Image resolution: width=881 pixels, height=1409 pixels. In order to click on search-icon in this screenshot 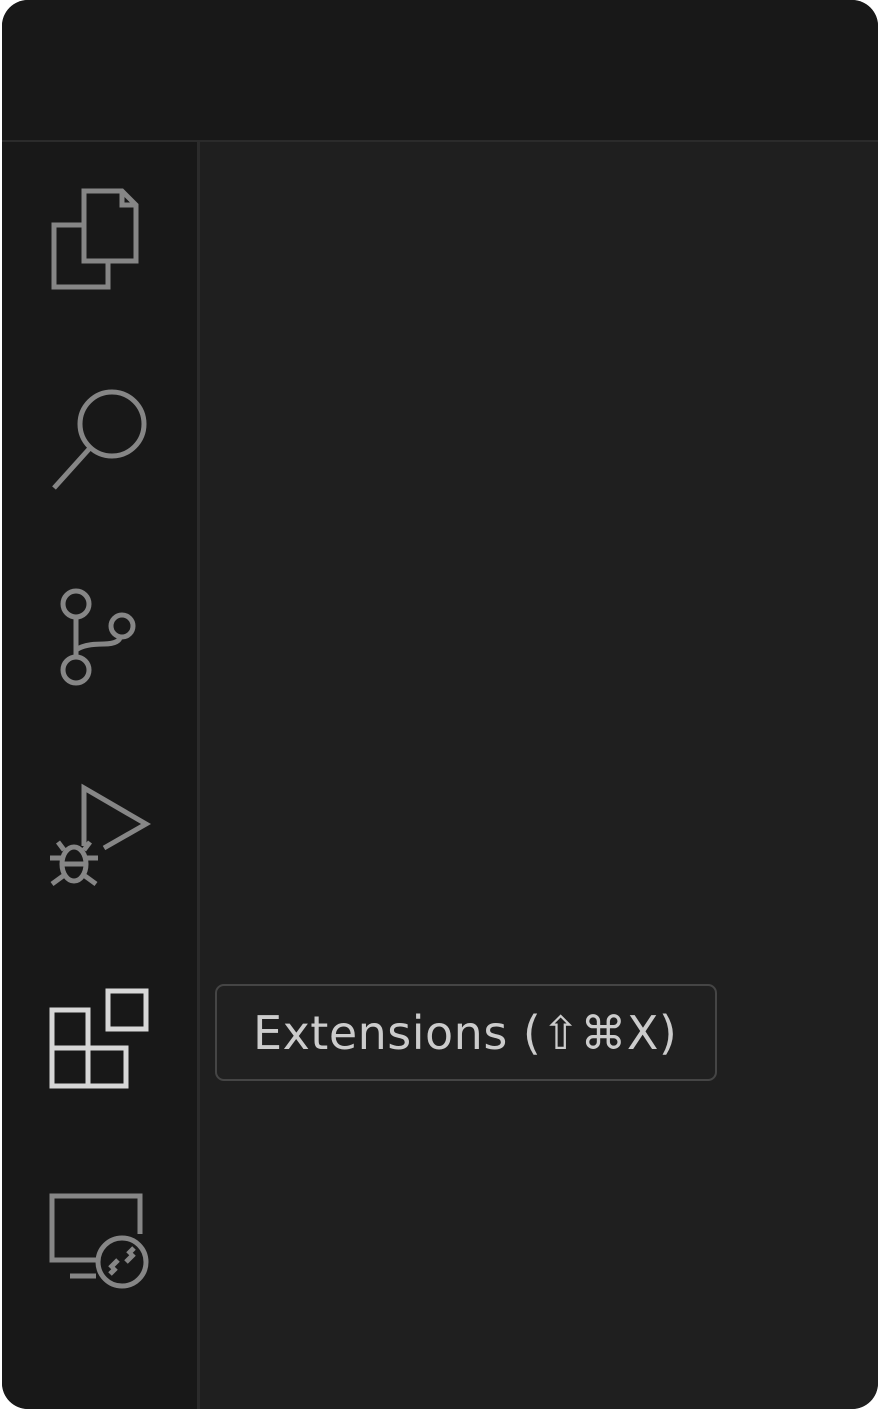, I will do `click(98, 439)`.